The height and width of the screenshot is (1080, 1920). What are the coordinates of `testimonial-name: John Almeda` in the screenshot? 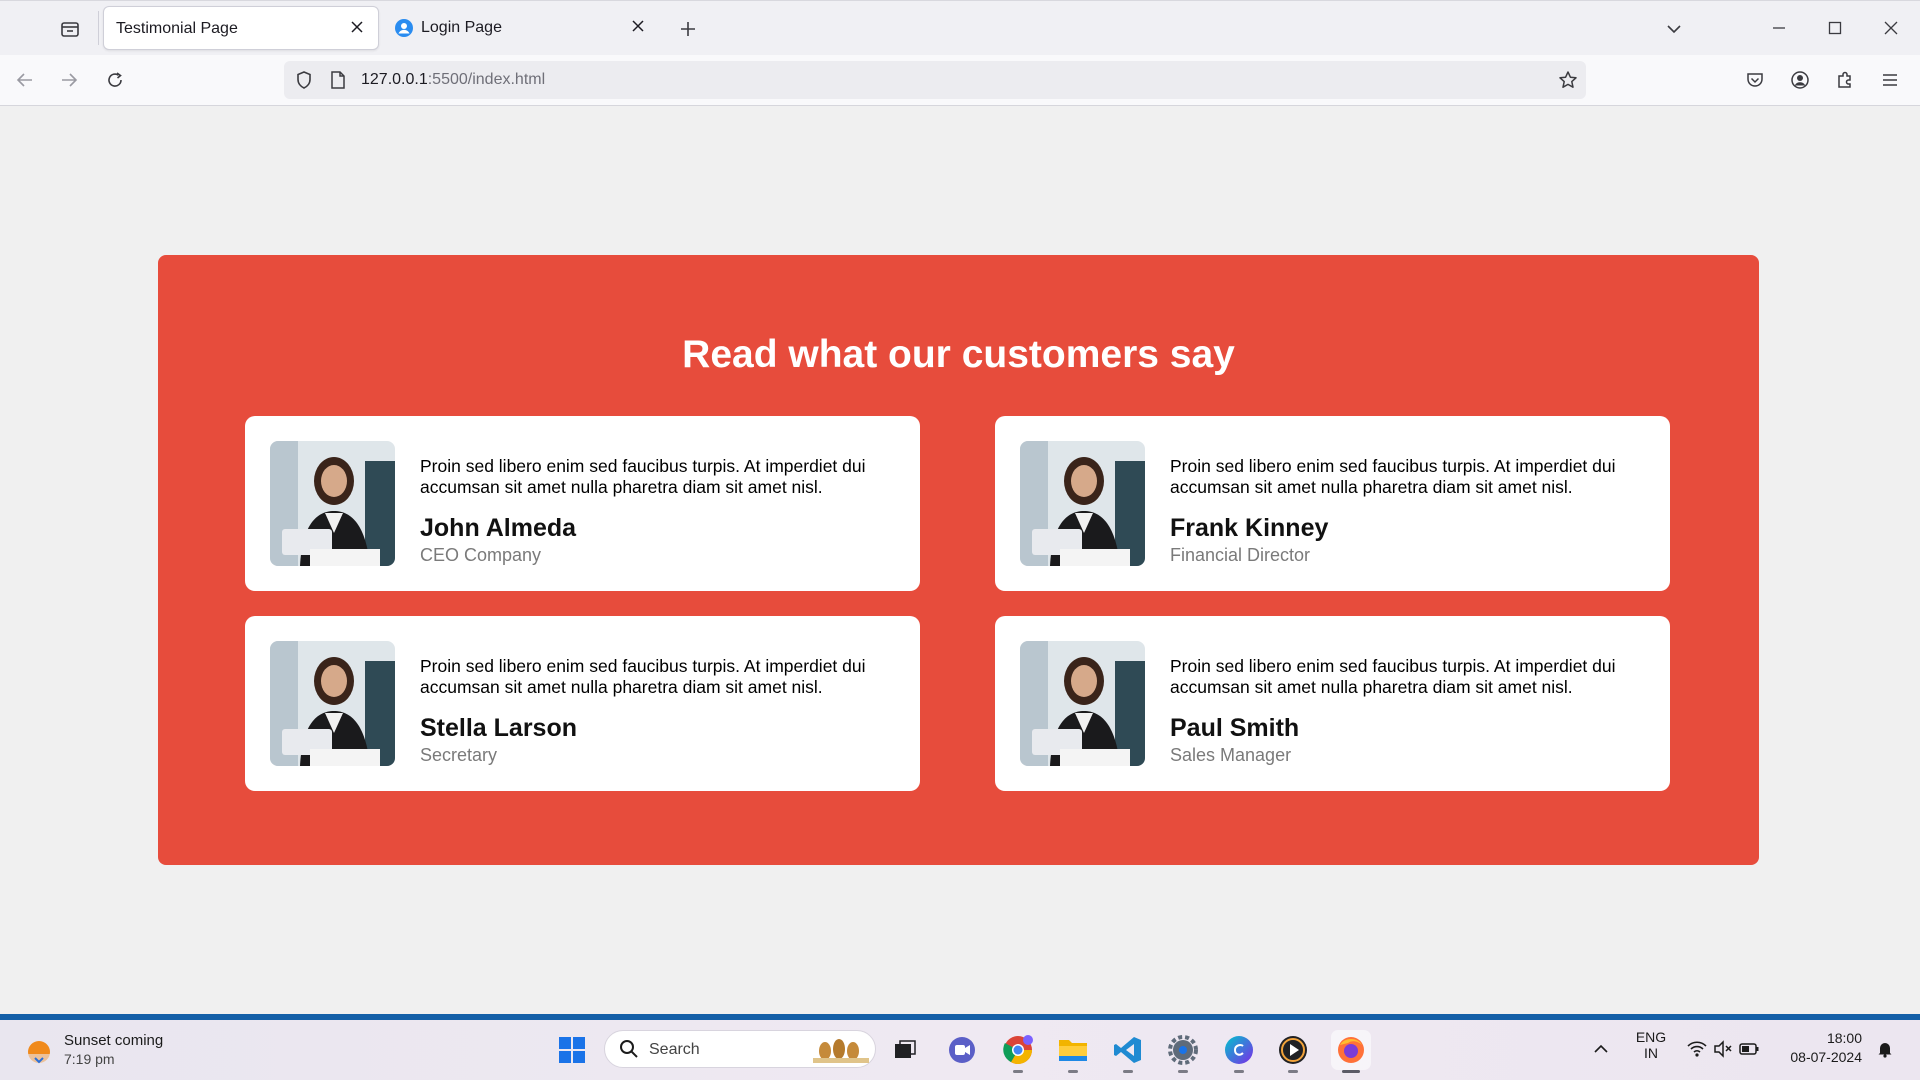 It's located at (498, 528).